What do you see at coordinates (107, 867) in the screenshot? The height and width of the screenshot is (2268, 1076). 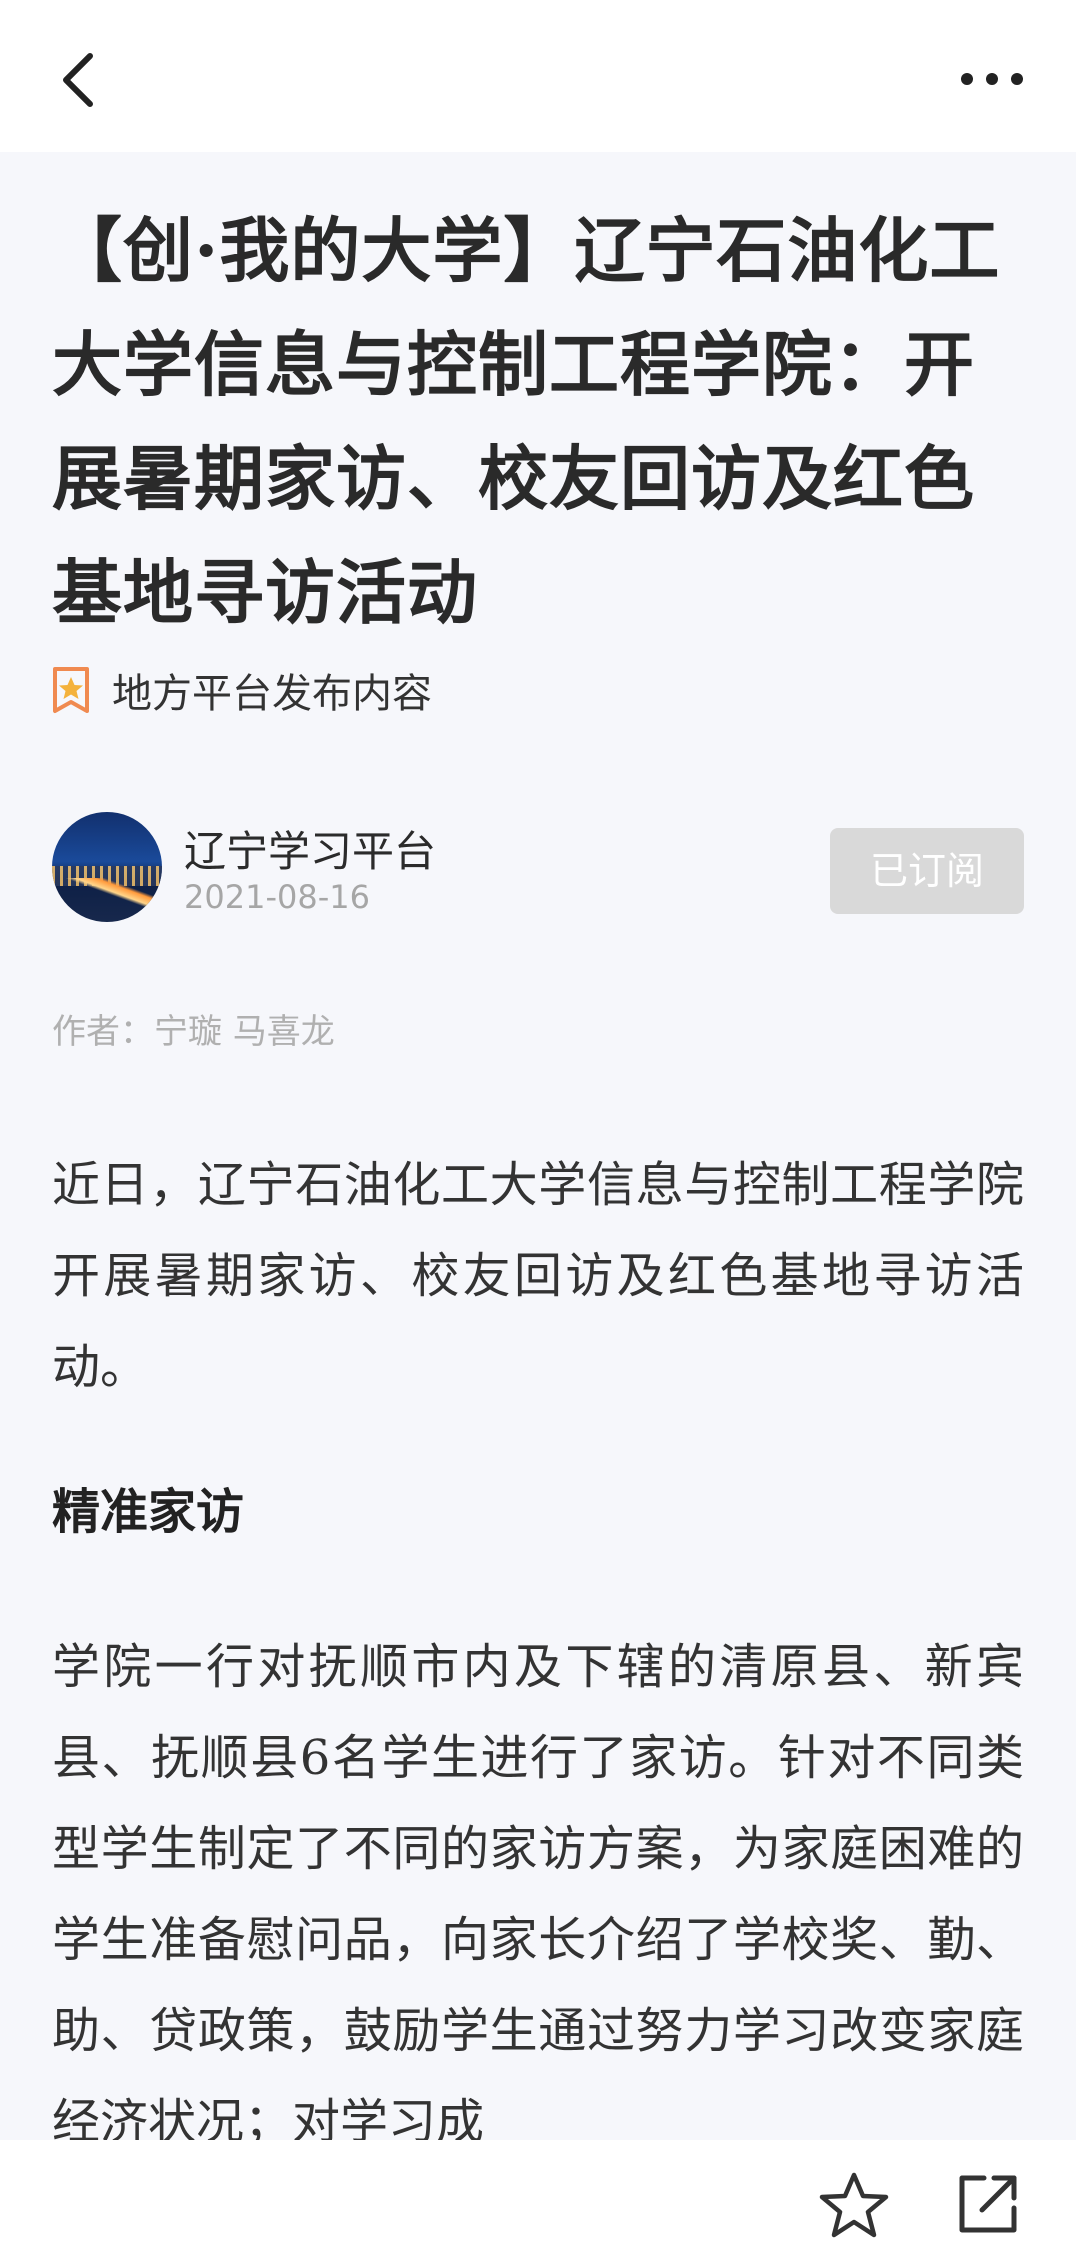 I see `avatar` at bounding box center [107, 867].